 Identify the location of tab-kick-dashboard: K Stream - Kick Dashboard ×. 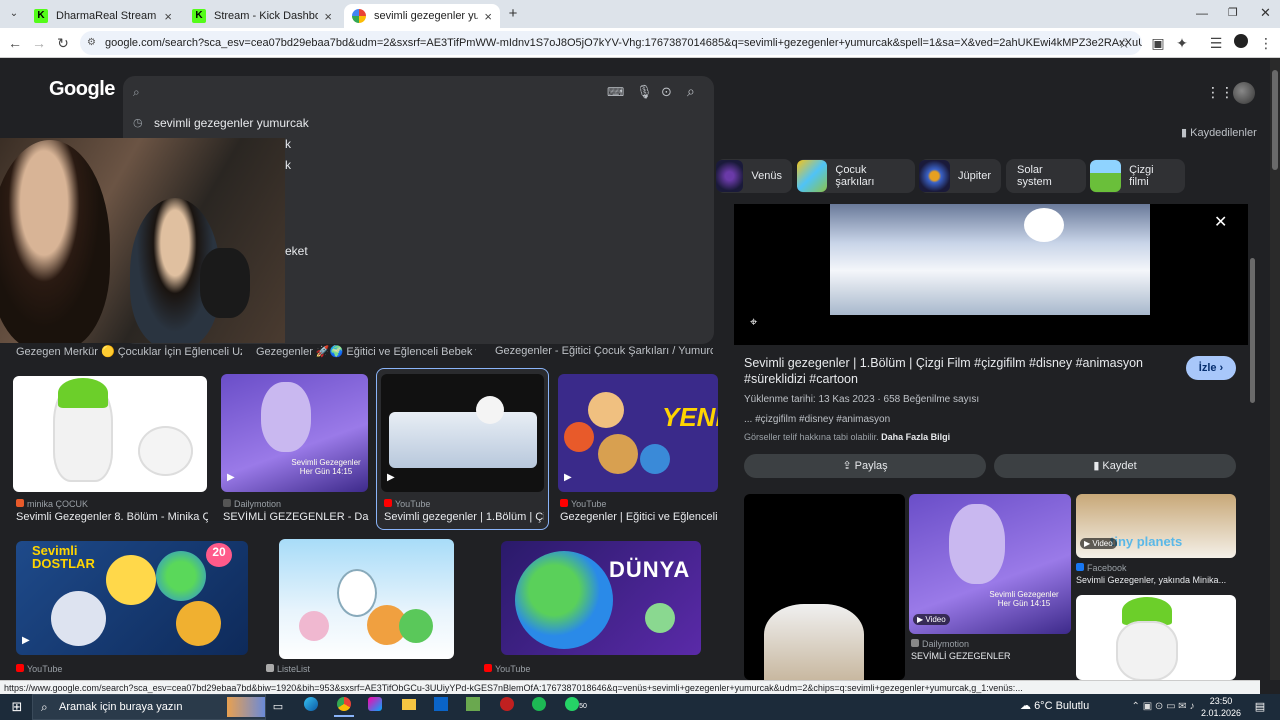
(262, 16).